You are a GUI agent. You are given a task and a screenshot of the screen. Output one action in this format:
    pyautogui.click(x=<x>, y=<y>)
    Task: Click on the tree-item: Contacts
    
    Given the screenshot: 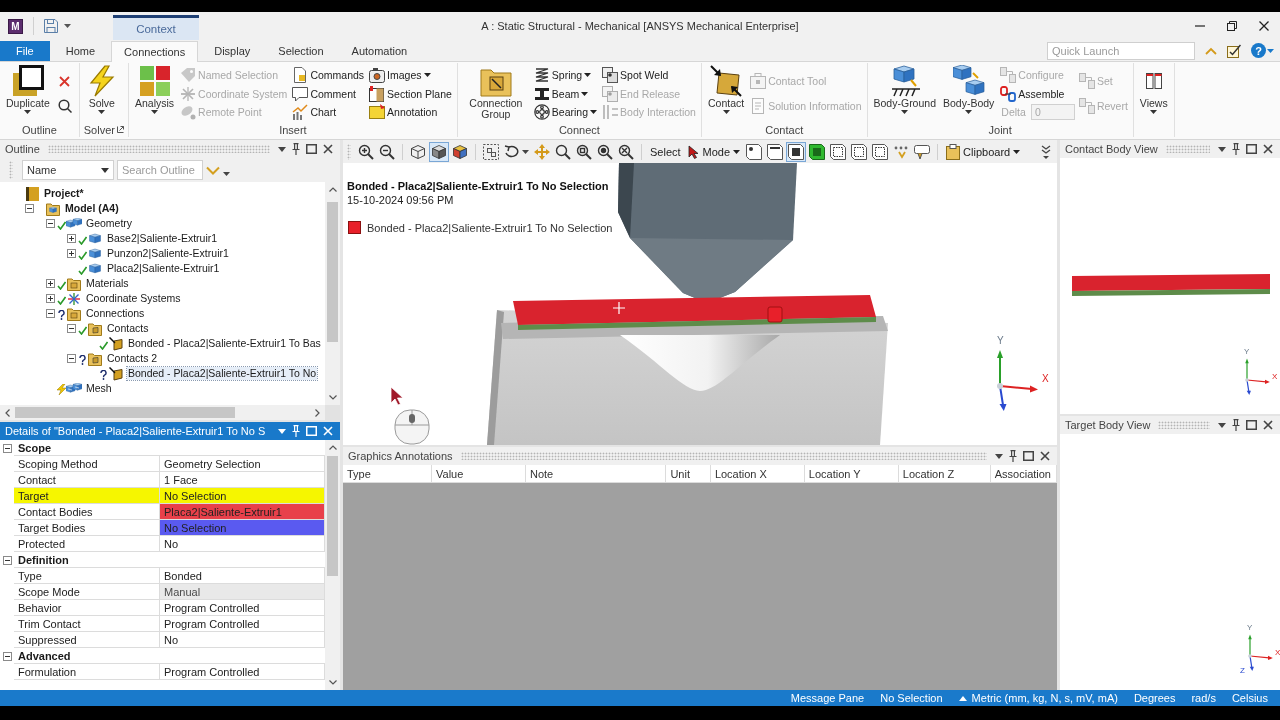 What is the action you would take?
    pyautogui.click(x=128, y=328)
    